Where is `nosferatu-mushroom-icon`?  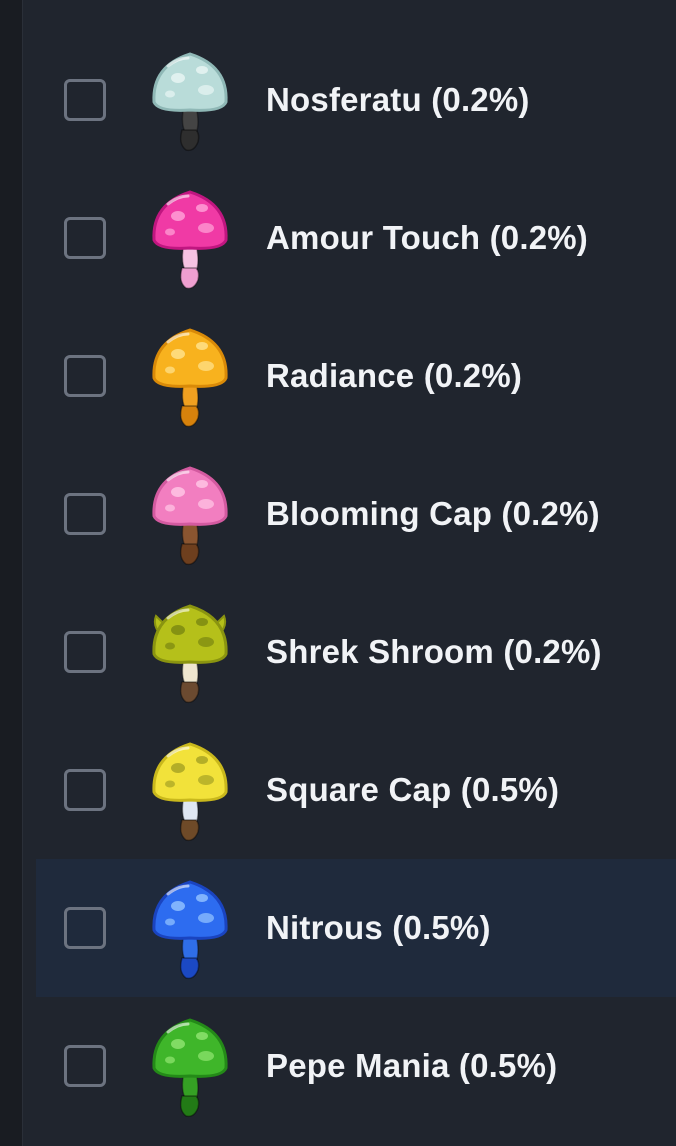 nosferatu-mushroom-icon is located at coordinates (190, 100).